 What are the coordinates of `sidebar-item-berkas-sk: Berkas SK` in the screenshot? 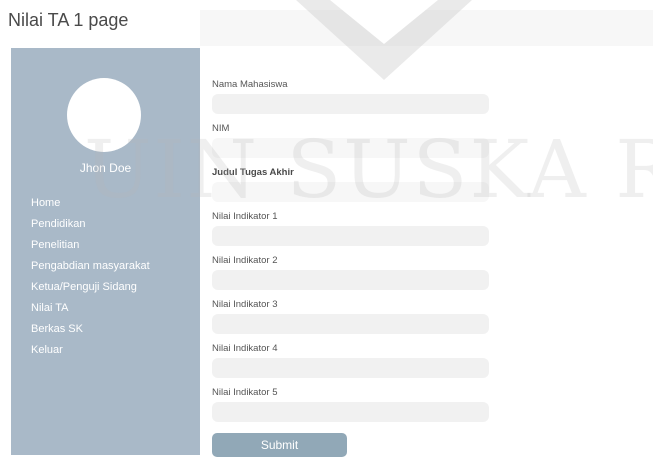 It's located at (90, 332).